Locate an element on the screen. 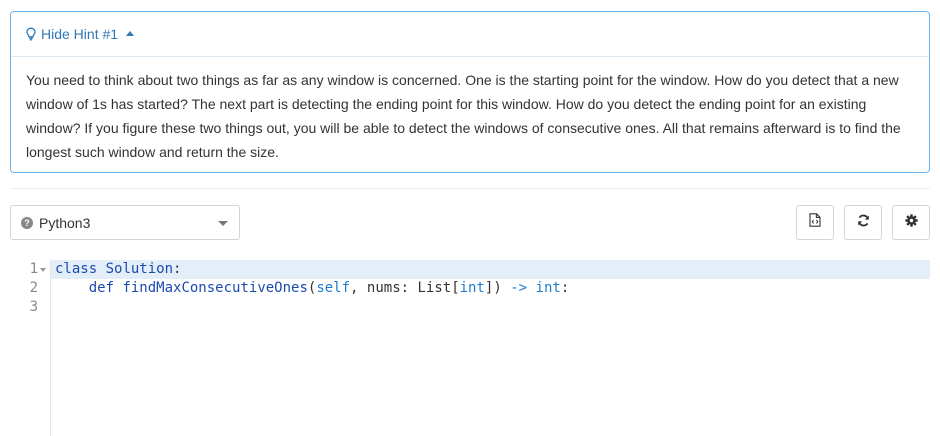 This screenshot has width=940, height=436. hint-title: Hide Hint #1 is located at coordinates (80, 34).